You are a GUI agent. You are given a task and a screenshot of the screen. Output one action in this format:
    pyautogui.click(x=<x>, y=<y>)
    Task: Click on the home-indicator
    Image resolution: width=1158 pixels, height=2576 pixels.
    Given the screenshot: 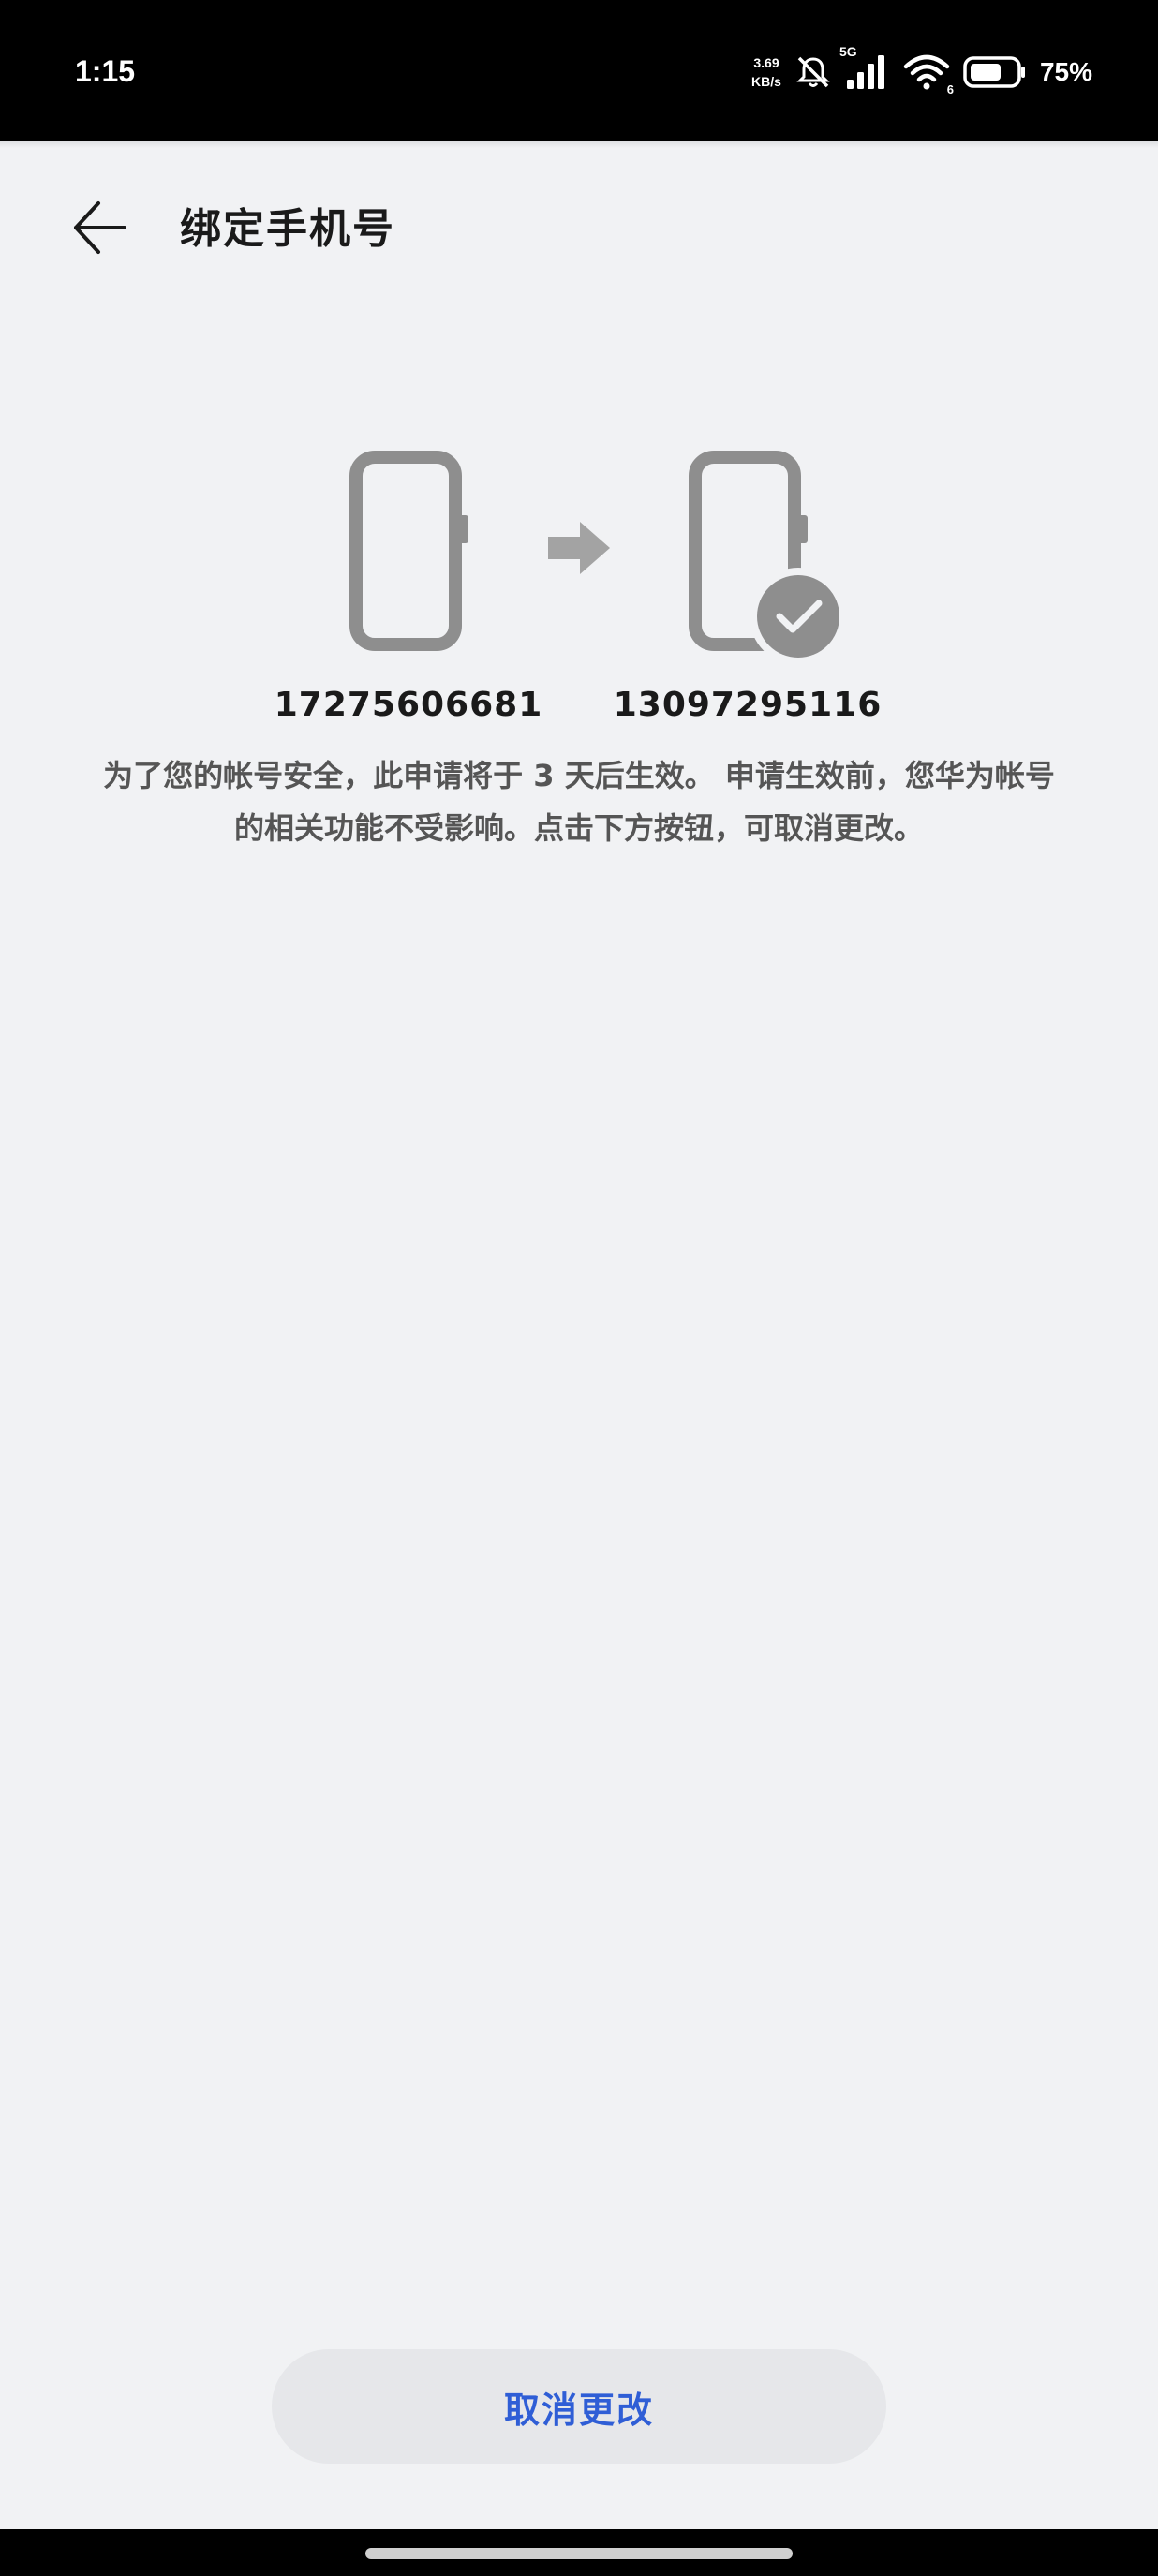 What is the action you would take?
    pyautogui.click(x=579, y=2553)
    